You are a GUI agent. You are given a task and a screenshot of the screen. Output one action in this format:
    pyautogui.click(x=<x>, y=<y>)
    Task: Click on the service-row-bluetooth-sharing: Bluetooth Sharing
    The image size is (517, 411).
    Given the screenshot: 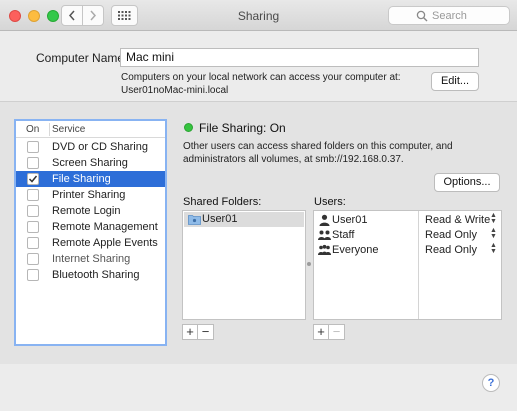 What is the action you would take?
    pyautogui.click(x=90, y=275)
    